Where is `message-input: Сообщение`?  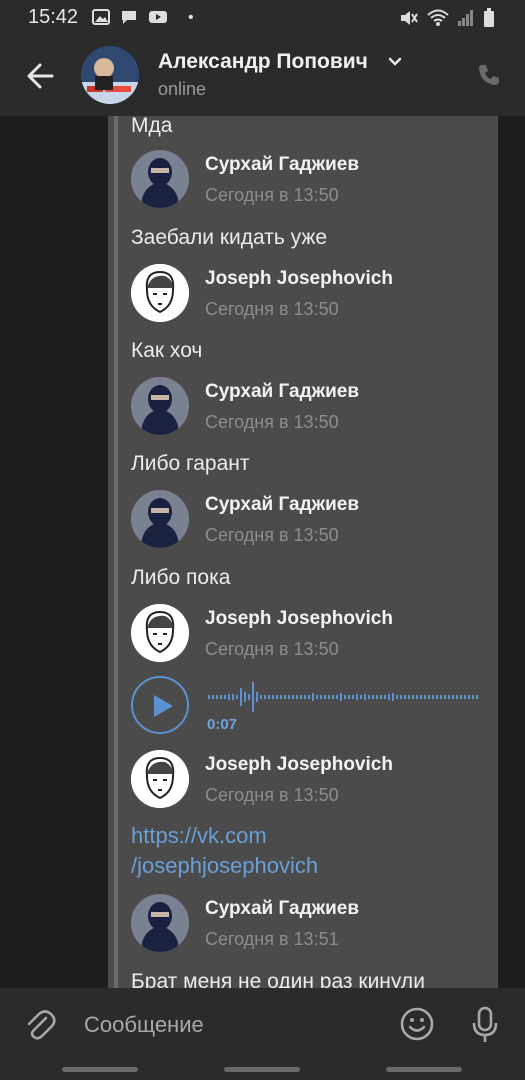 message-input: Сообщение is located at coordinates (144, 1025).